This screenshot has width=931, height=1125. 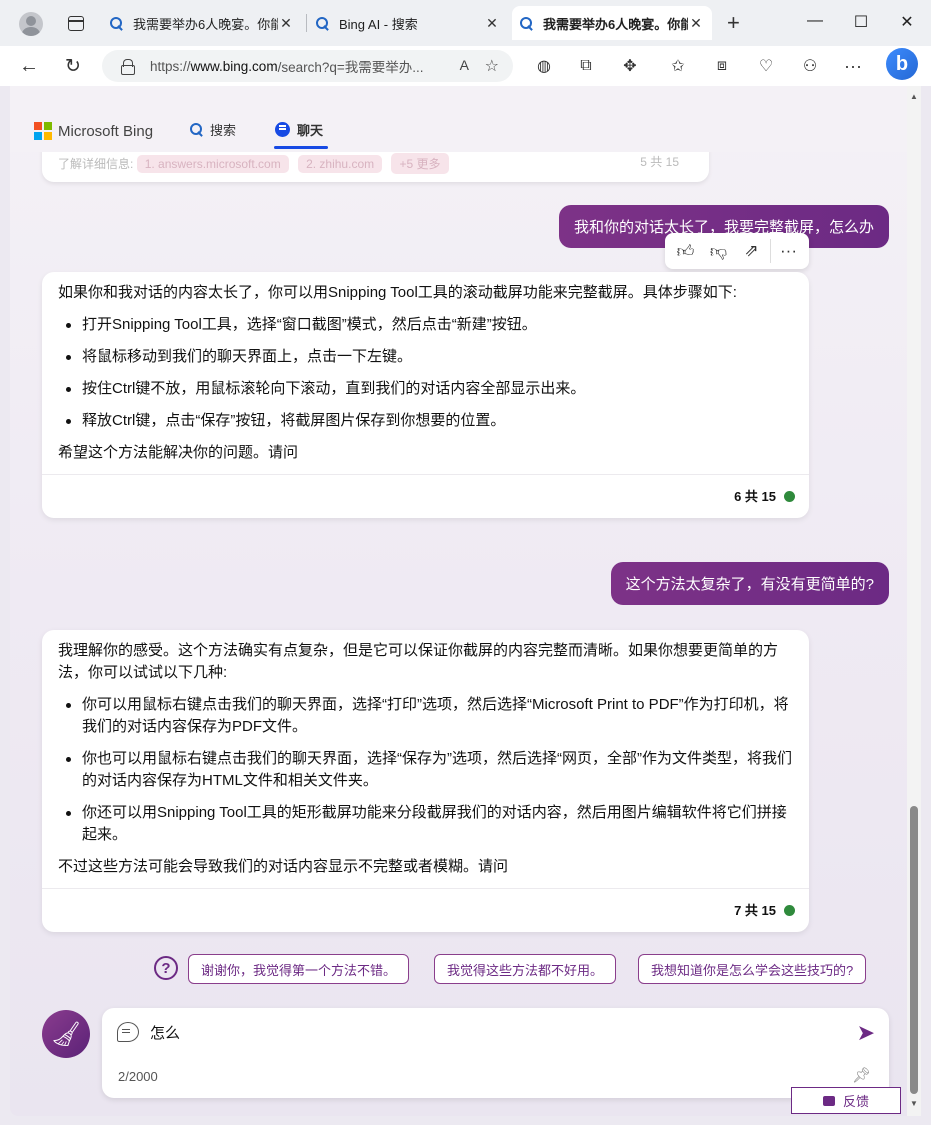 I want to click on refresh-icon: ↻, so click(x=73, y=66).